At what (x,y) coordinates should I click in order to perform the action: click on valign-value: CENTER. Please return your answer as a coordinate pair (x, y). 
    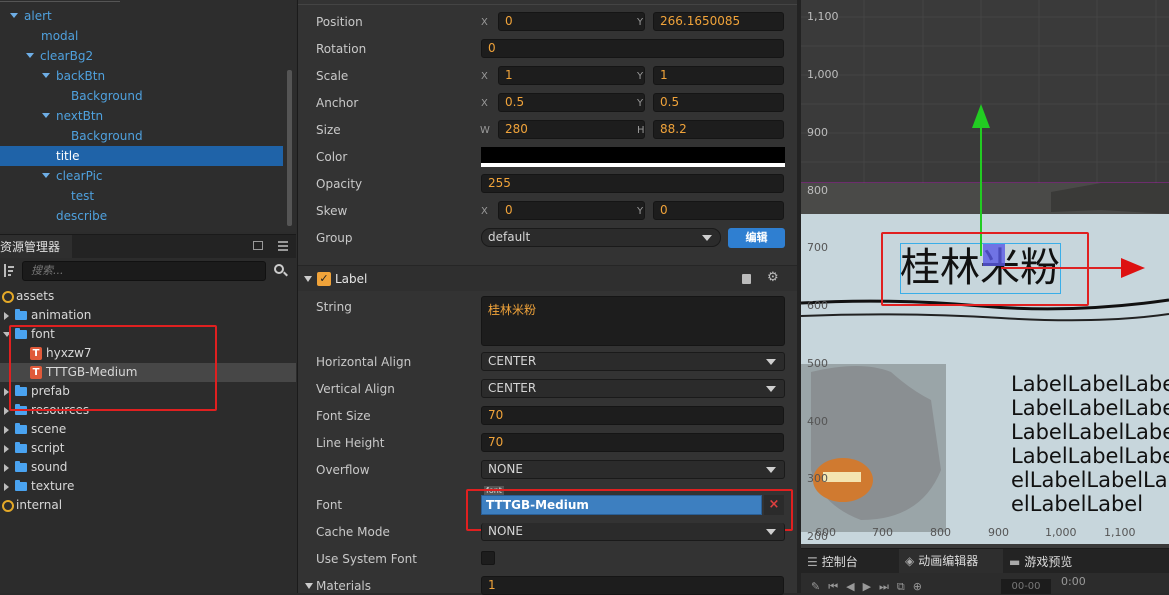
    Looking at the image, I should click on (512, 388).